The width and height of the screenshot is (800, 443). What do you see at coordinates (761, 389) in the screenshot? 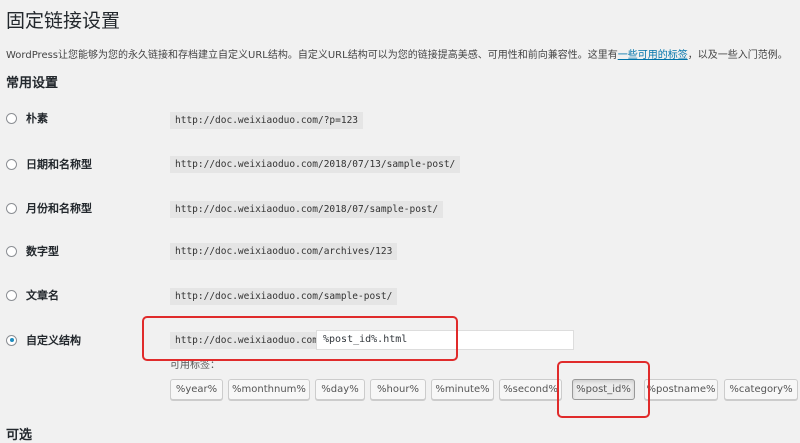
I see `tag-category-button: %category%` at bounding box center [761, 389].